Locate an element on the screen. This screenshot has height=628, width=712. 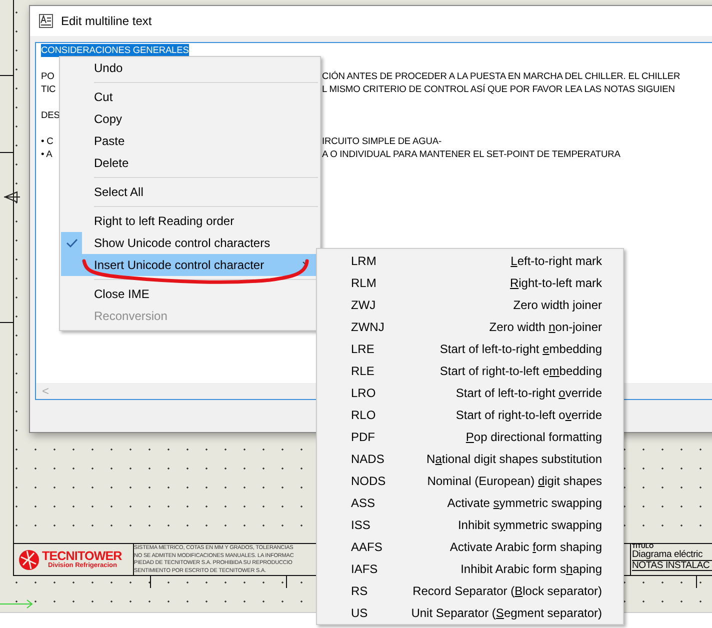
text-line: L MISMO CRITERIO DE CONTROL ASÍ QUE POR FAVOR LEA LAS NOTAS SIGUIEN is located at coordinates (498, 89).